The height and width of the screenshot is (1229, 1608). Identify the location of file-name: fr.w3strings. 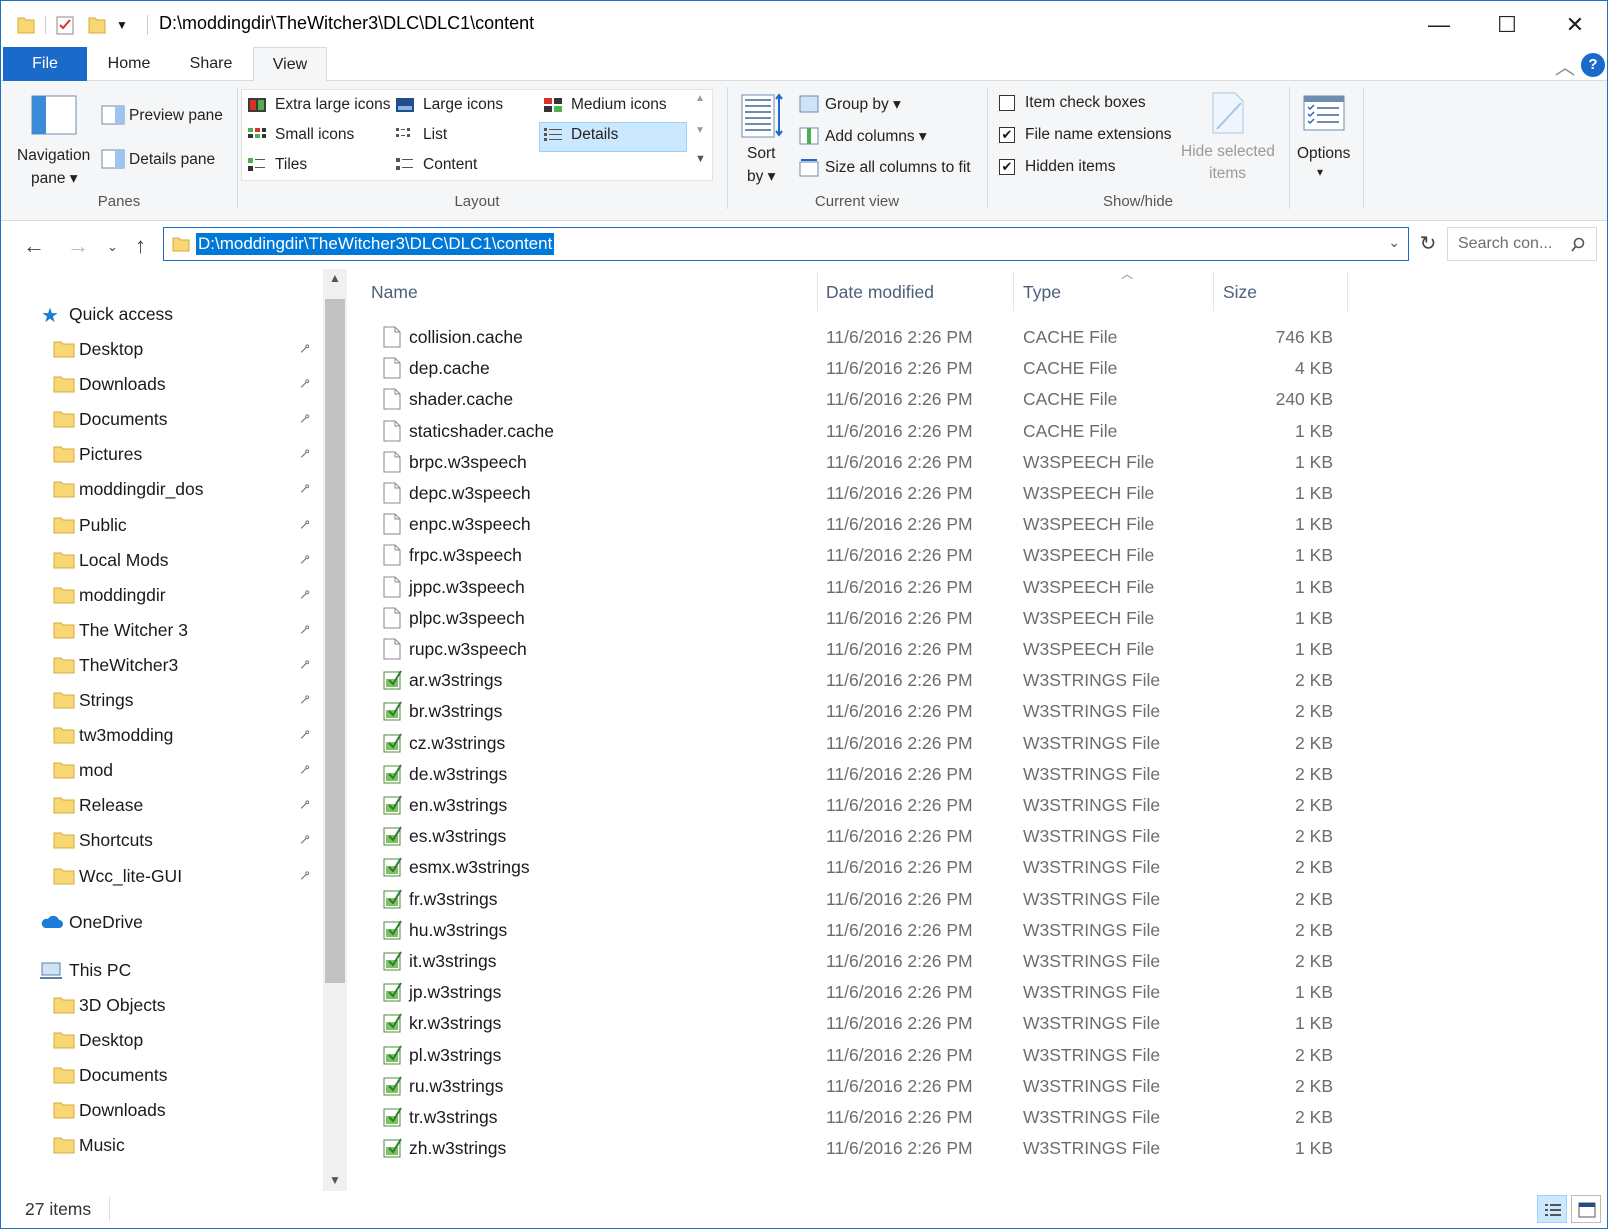
(453, 899).